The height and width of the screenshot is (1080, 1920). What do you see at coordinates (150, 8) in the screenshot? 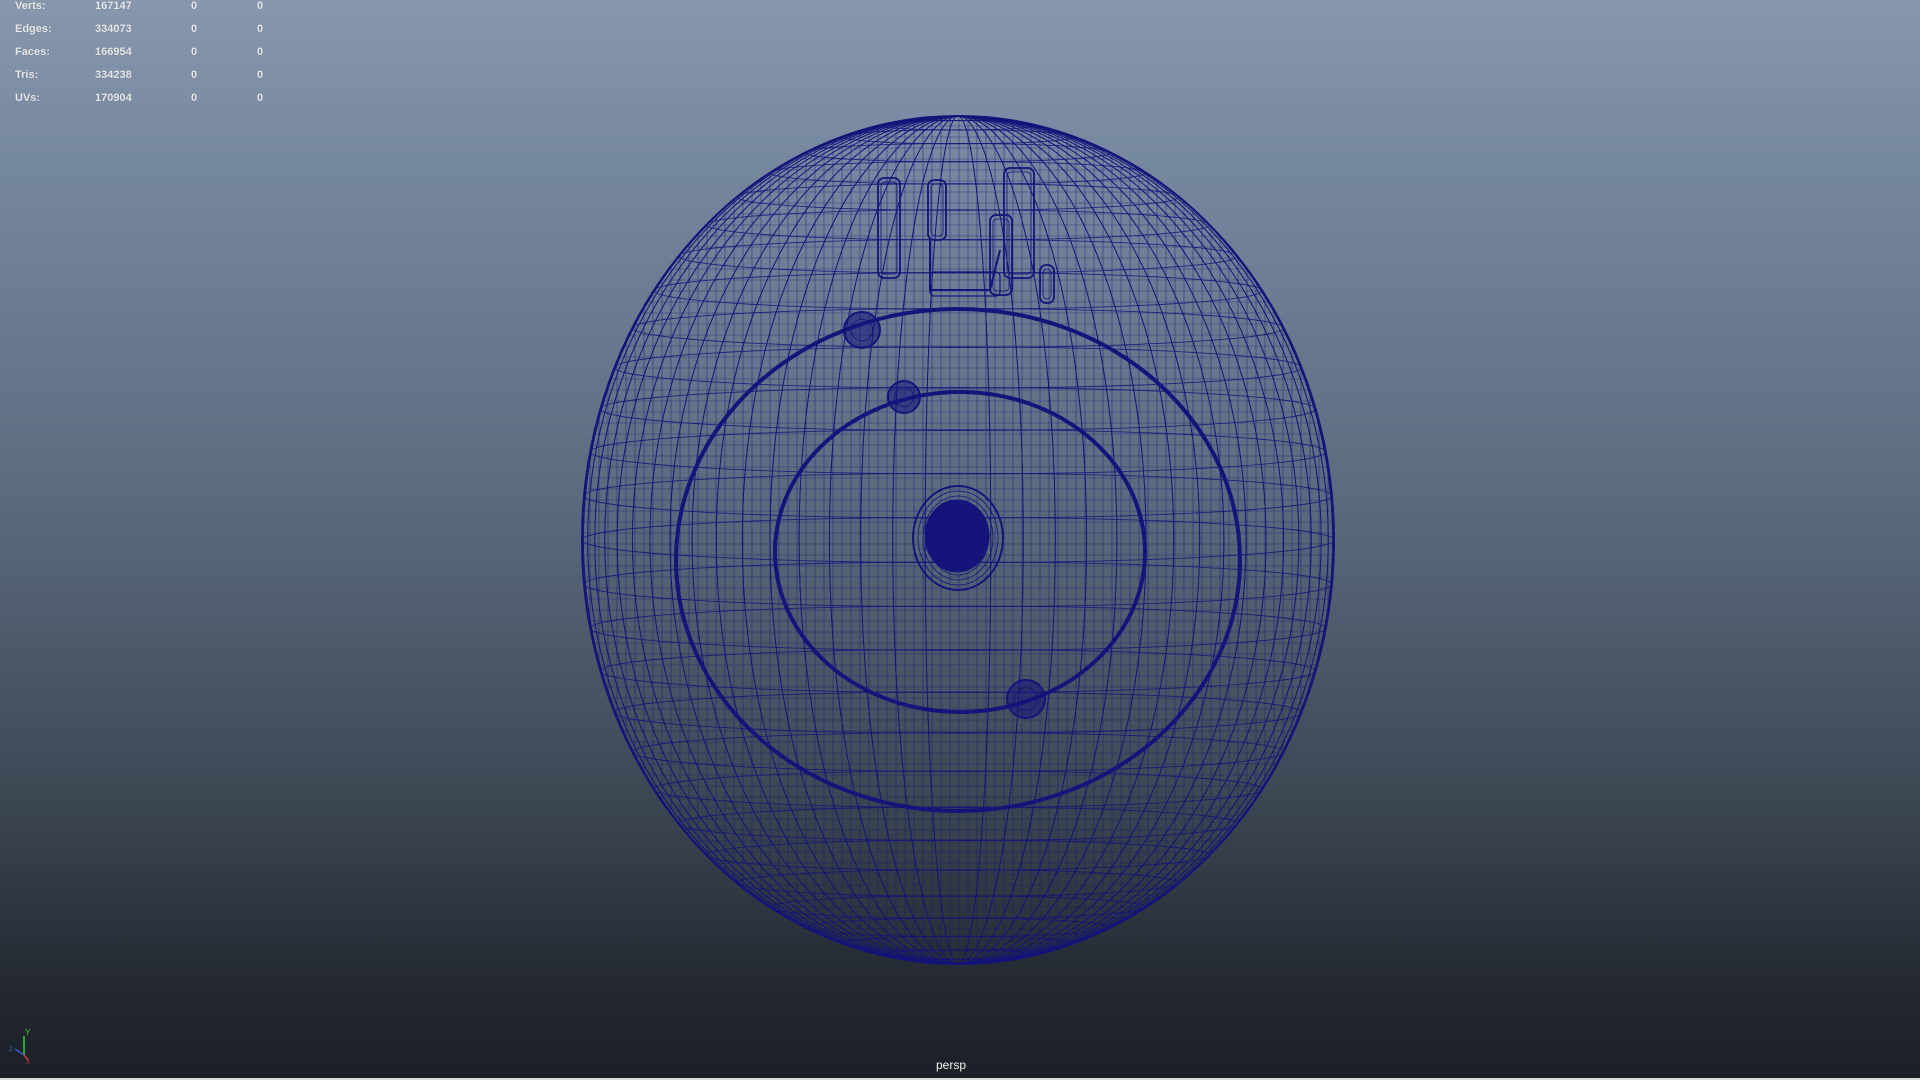
I see `hud-row-verts: Verts: 167147 0 0` at bounding box center [150, 8].